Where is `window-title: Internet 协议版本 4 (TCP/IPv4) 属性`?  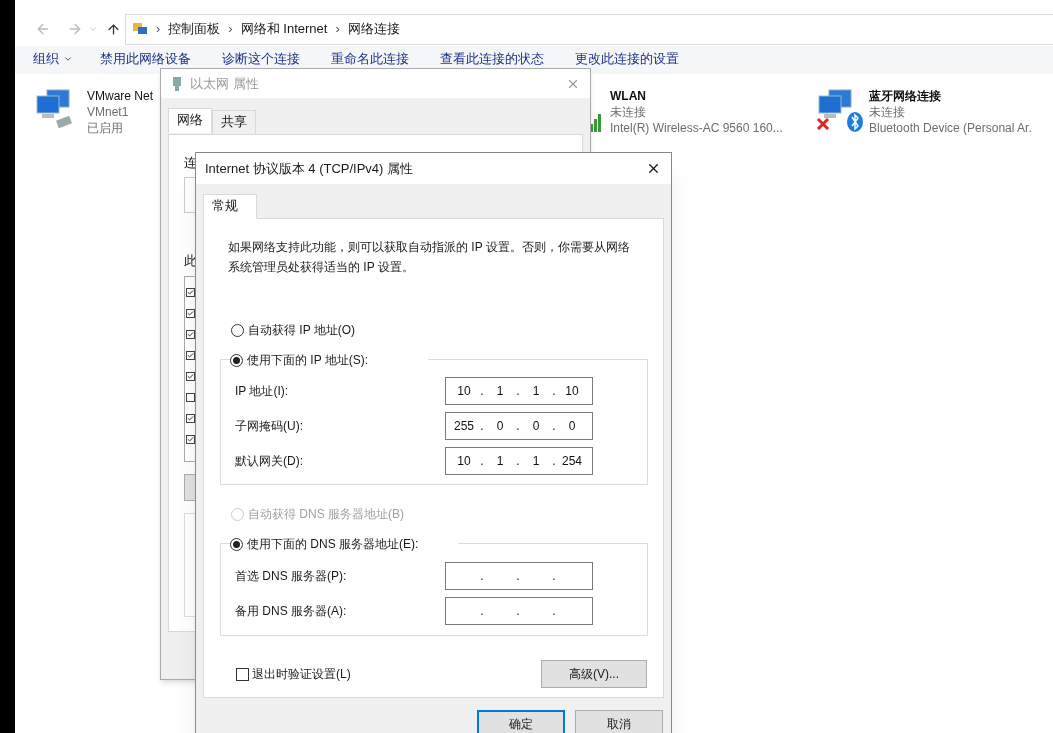
window-title: Internet 协议版本 4 (TCP/IPv4) 属性 is located at coordinates (309, 168).